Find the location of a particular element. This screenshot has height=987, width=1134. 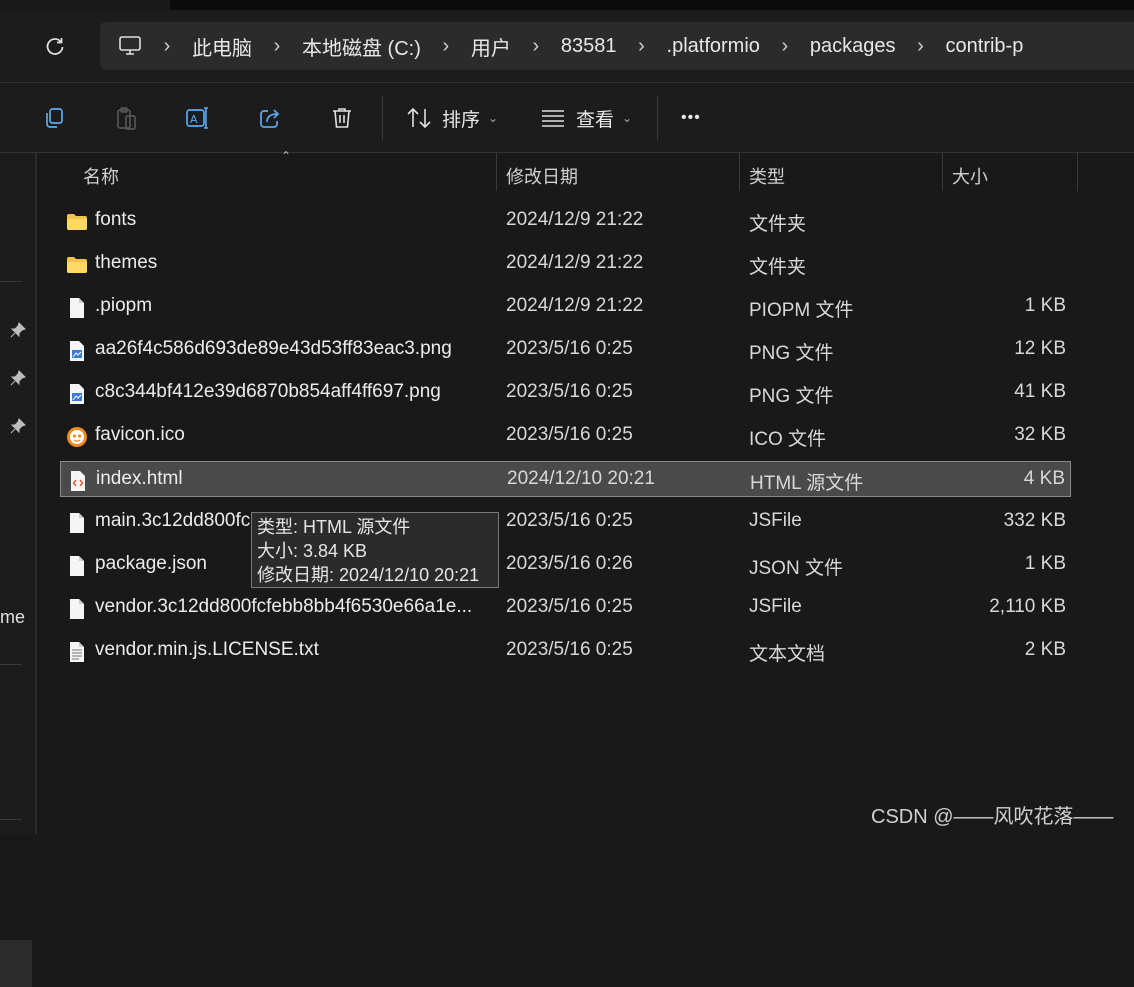

refresh-button is located at coordinates (55, 47).